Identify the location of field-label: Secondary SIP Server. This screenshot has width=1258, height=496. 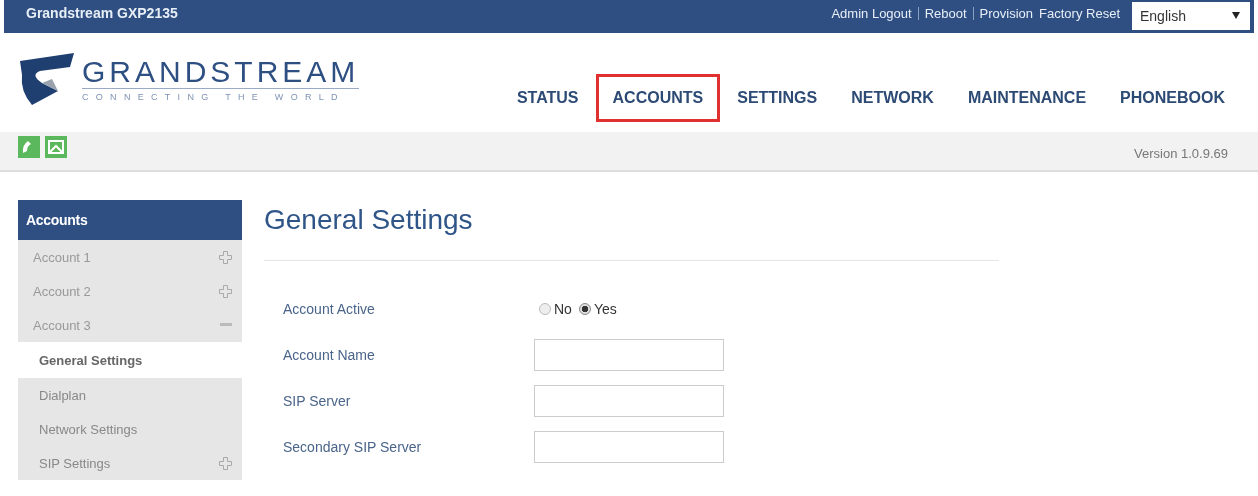
(353, 447).